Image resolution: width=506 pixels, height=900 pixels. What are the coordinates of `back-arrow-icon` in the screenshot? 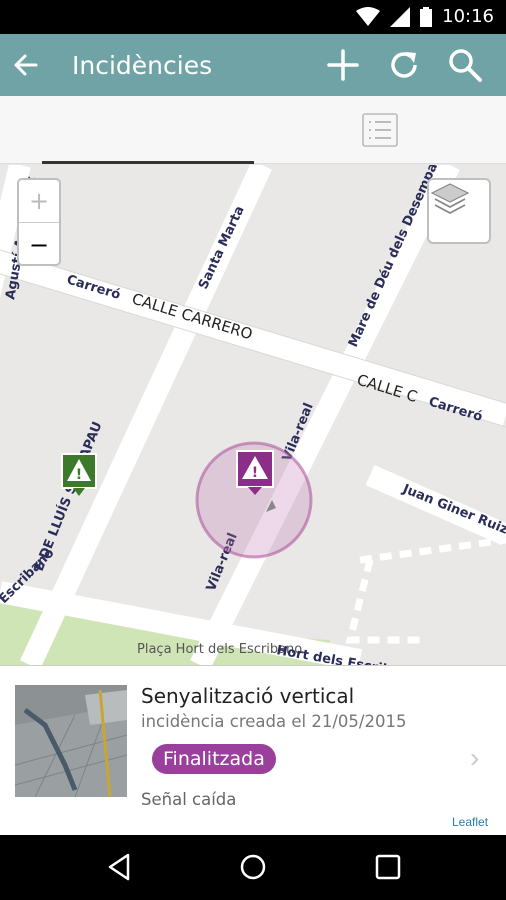 It's located at (26, 65).